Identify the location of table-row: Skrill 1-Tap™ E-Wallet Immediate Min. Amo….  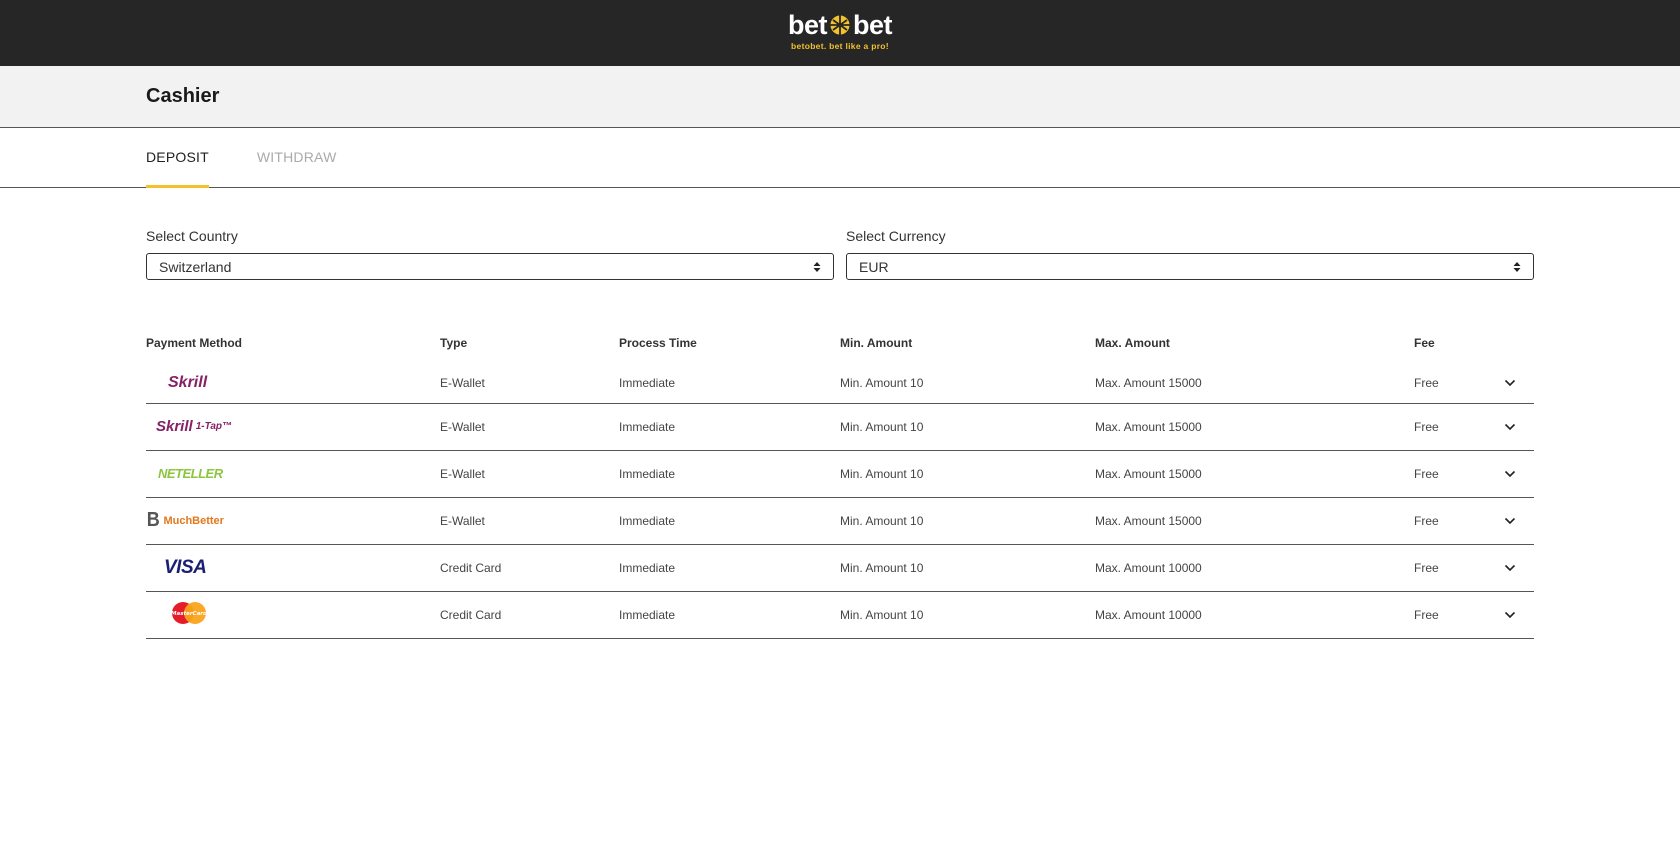
(840, 427).